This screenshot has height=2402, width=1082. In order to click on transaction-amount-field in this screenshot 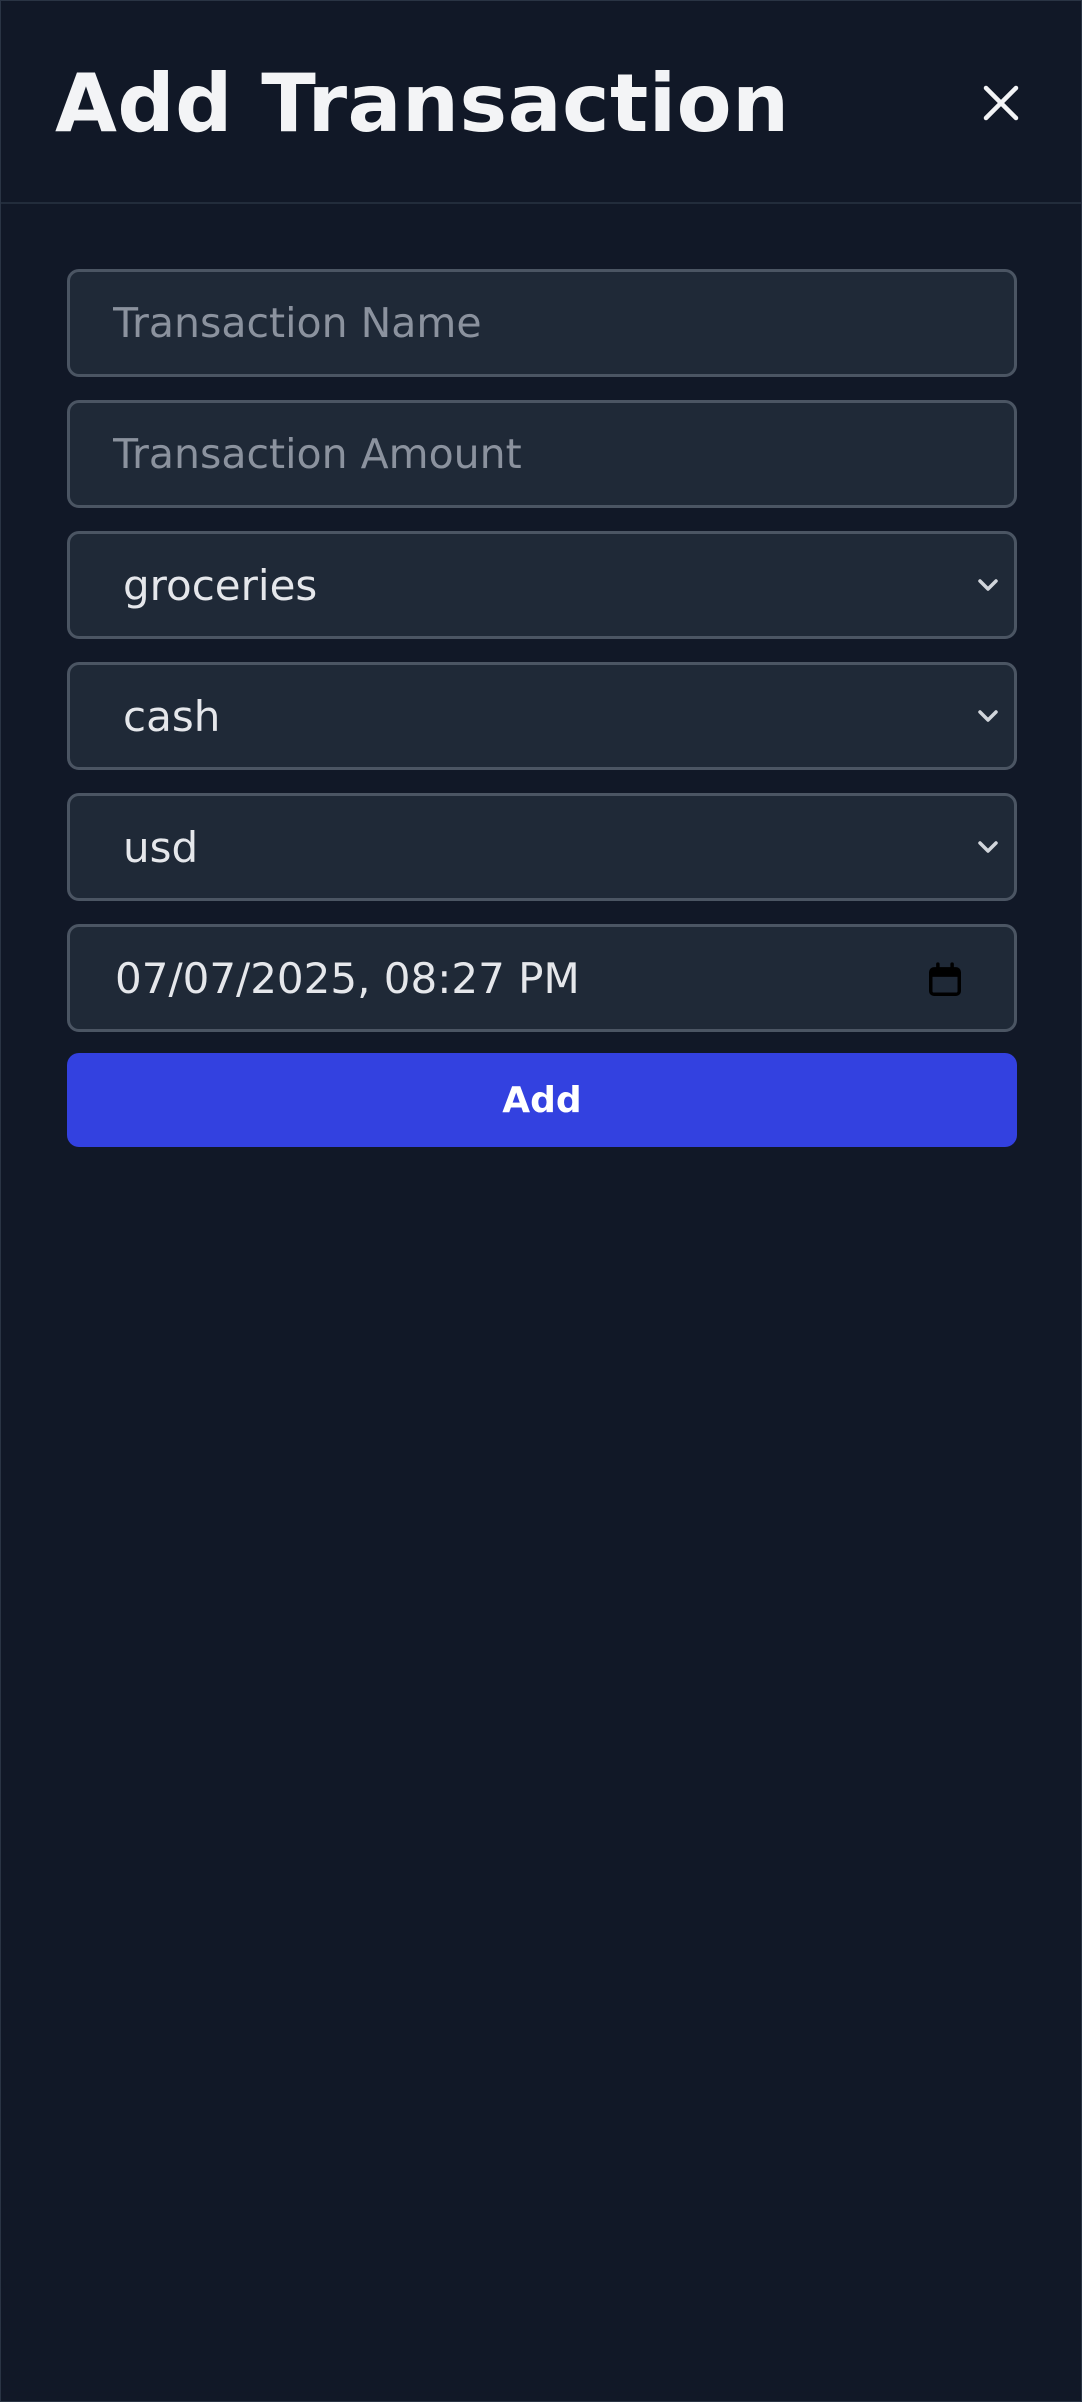, I will do `click(542, 454)`.